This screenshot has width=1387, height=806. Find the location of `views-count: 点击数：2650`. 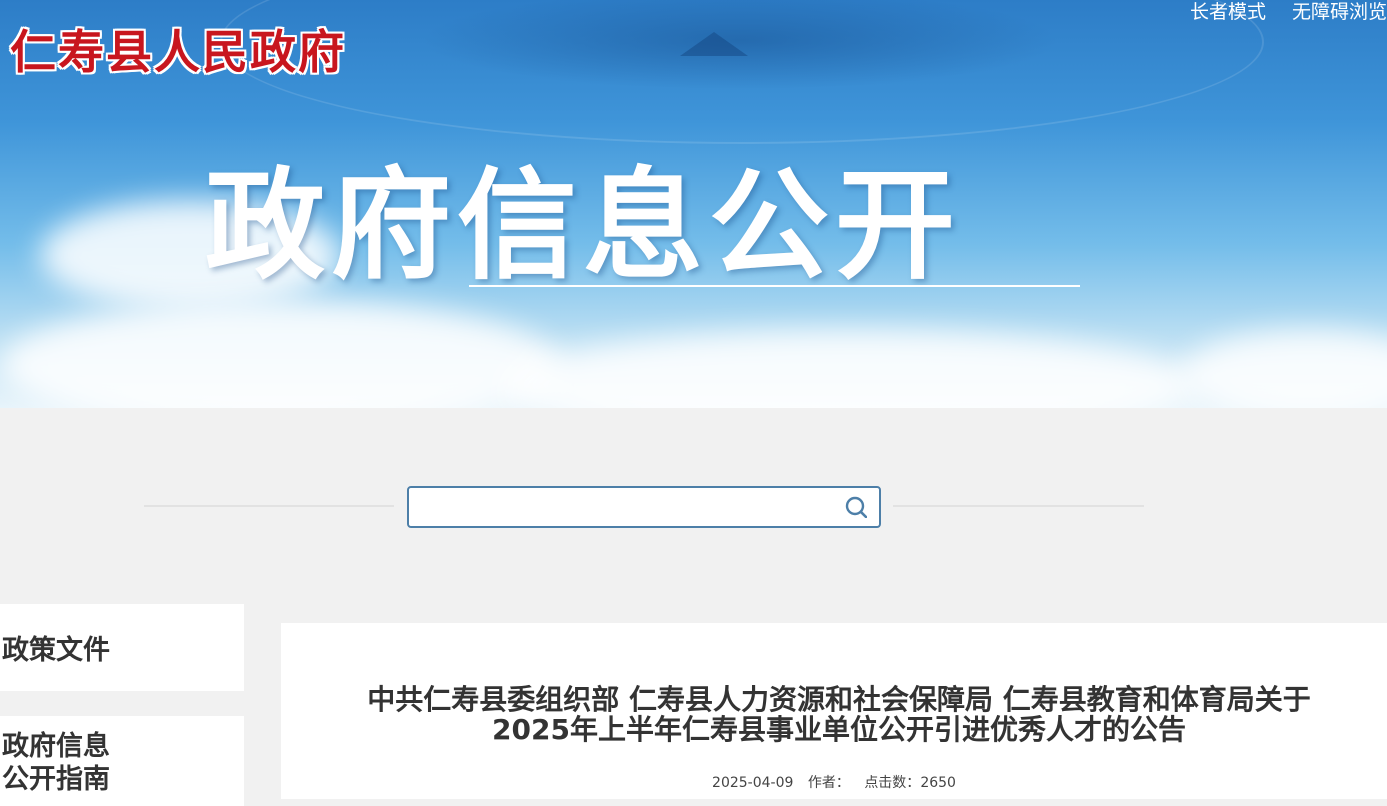

views-count: 点击数：2650 is located at coordinates (910, 783).